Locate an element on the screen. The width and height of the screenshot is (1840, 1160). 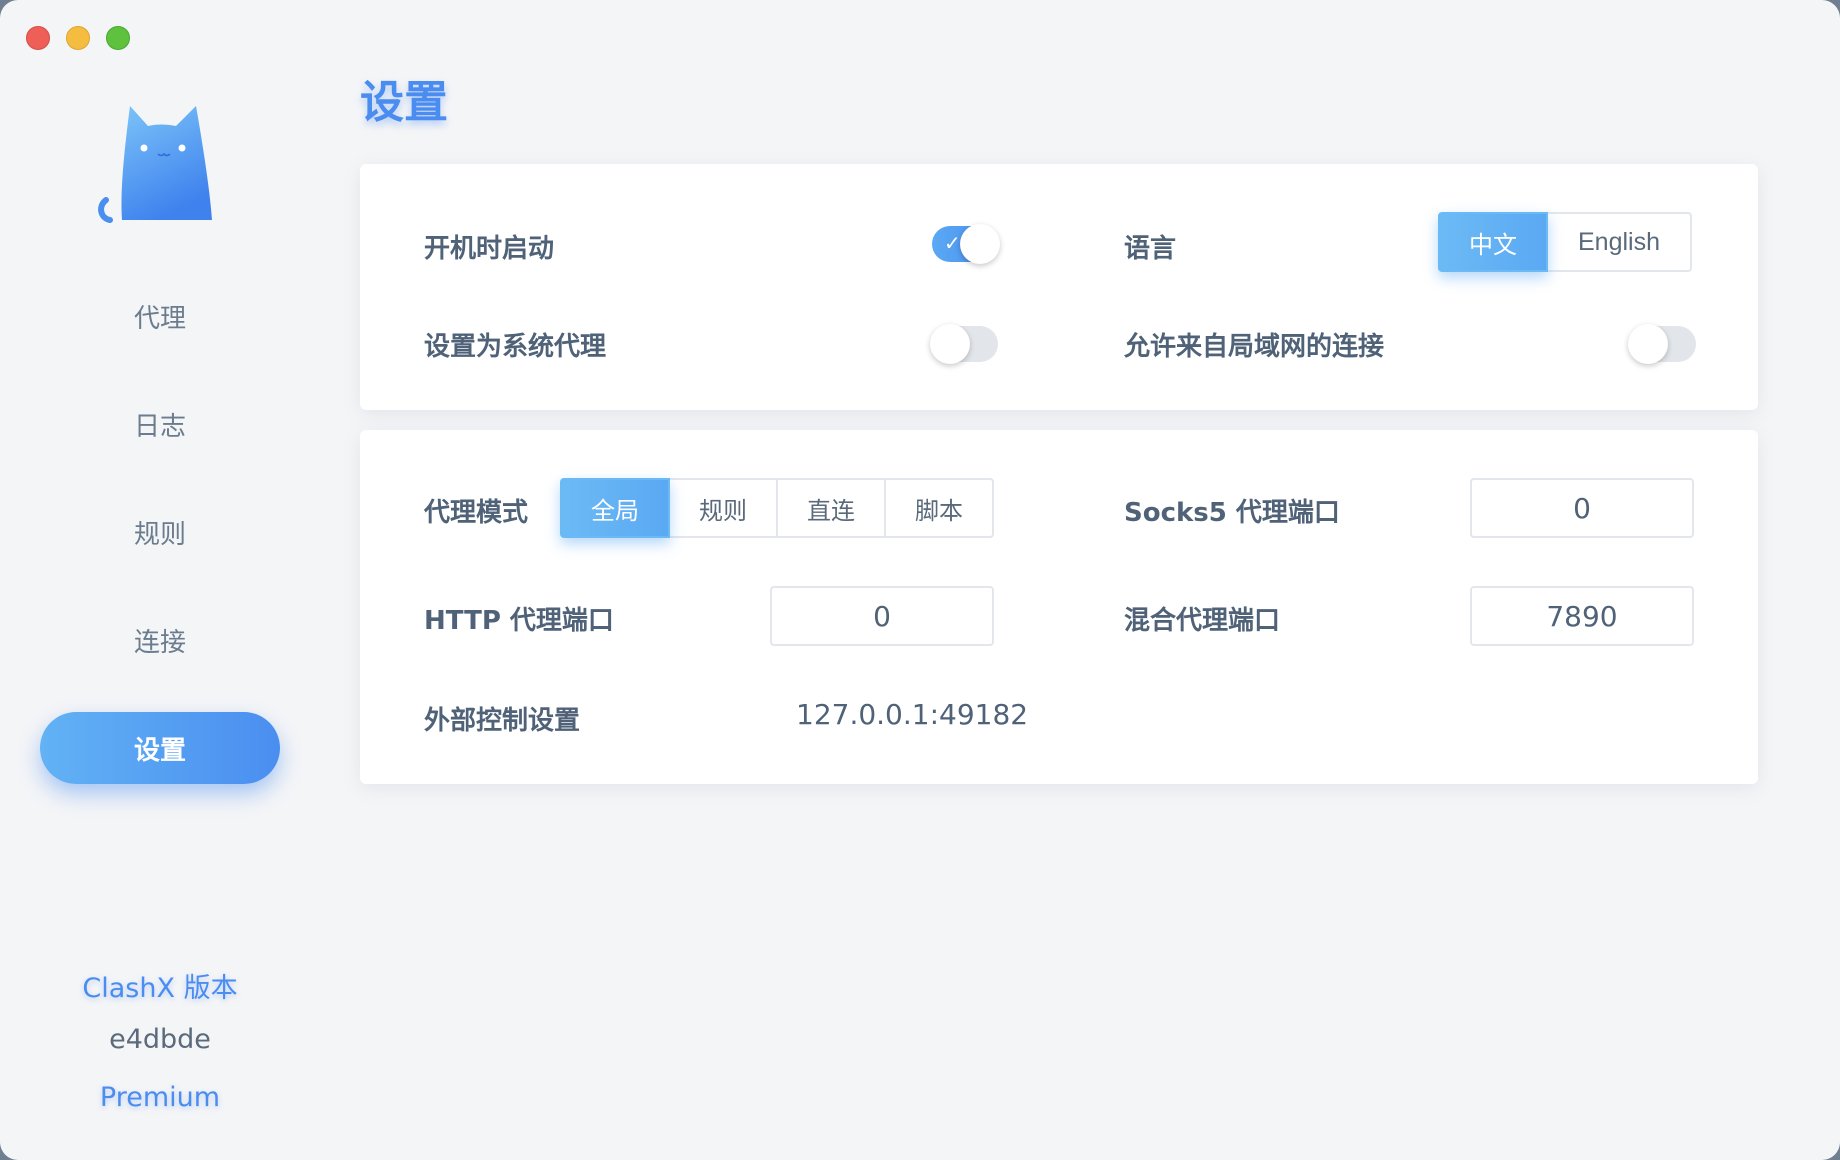
mixed-port-input: 7890 is located at coordinates (1582, 616).